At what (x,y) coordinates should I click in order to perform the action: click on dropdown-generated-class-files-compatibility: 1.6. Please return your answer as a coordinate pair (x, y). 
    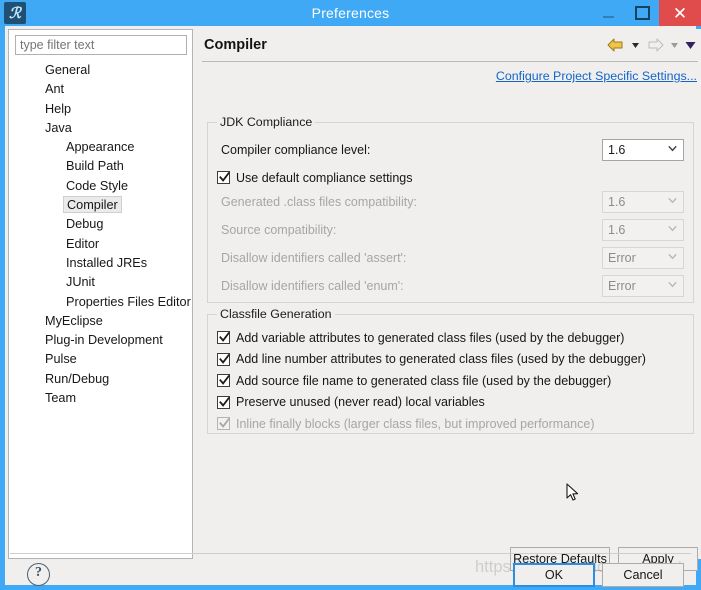
    Looking at the image, I should click on (643, 202).